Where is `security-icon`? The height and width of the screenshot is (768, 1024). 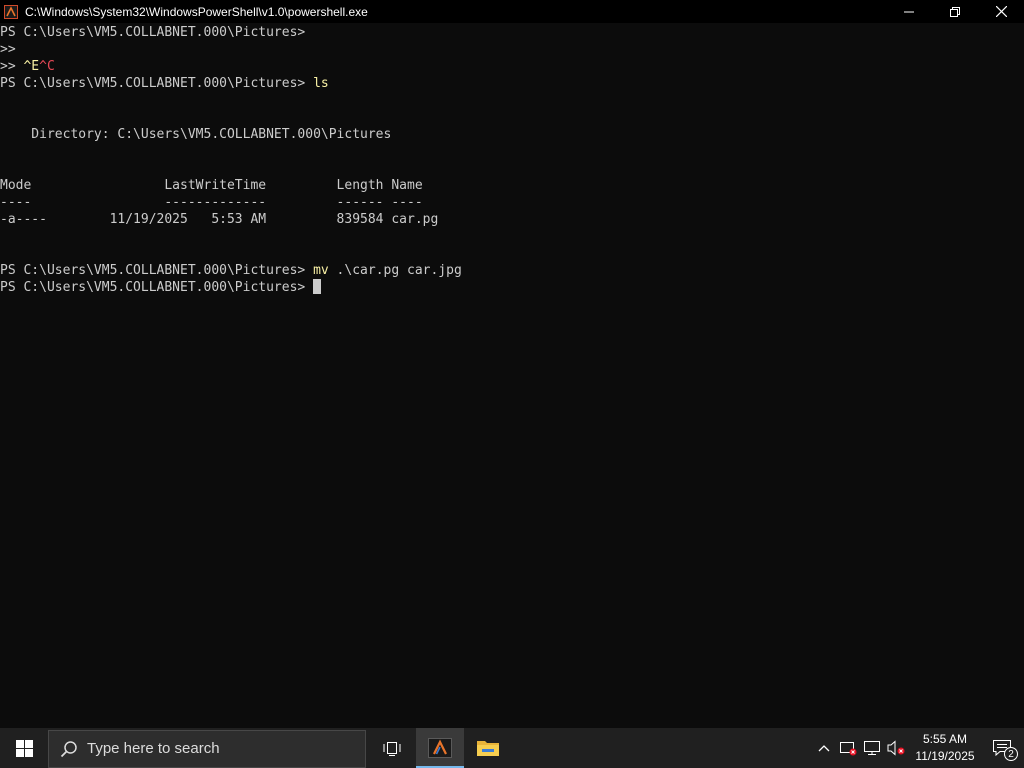
security-icon is located at coordinates (848, 749).